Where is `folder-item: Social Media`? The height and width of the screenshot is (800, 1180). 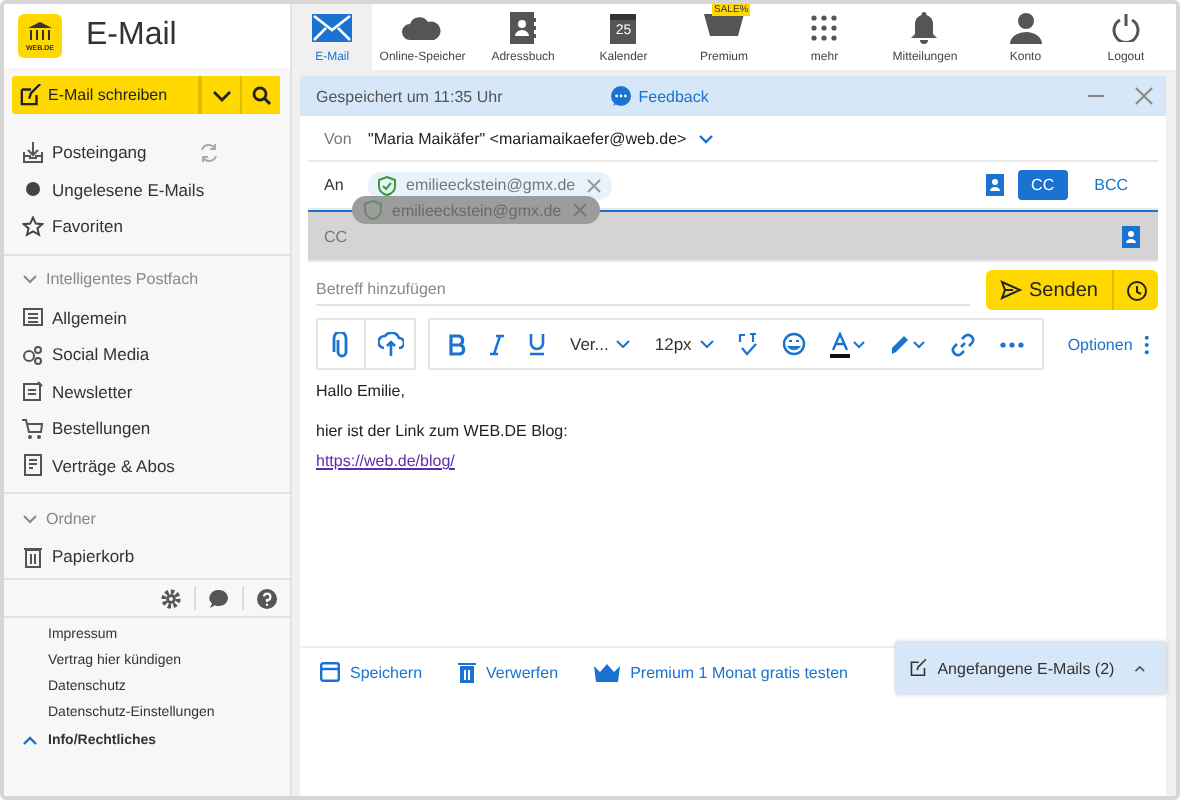
folder-item: Social Media is located at coordinates (147, 354).